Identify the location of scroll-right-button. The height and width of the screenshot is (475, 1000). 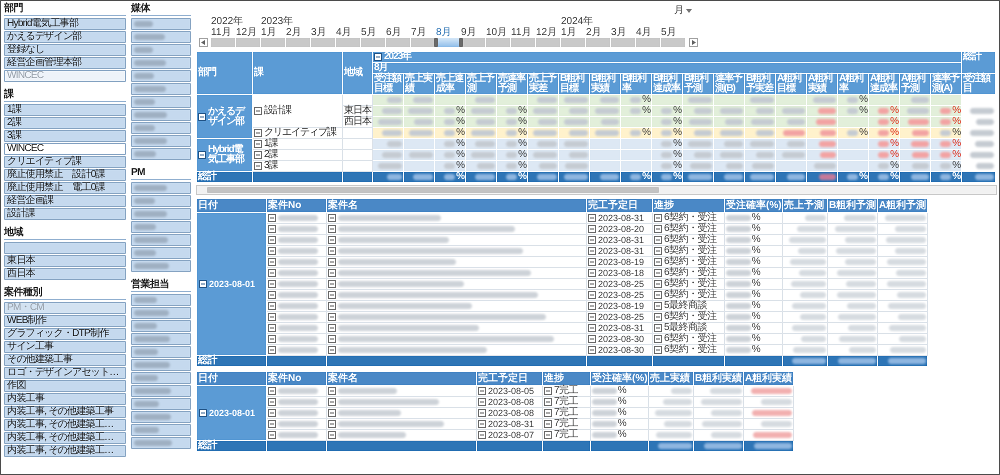
(693, 42).